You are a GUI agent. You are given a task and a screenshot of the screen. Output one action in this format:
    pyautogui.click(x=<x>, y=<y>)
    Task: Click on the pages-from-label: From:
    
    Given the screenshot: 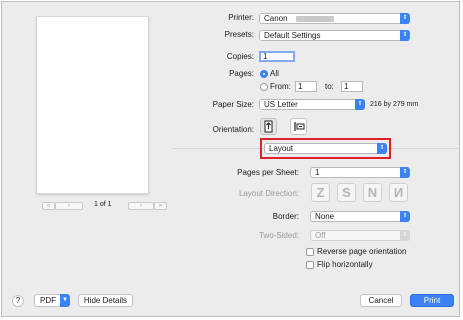 What is the action you would take?
    pyautogui.click(x=280, y=86)
    